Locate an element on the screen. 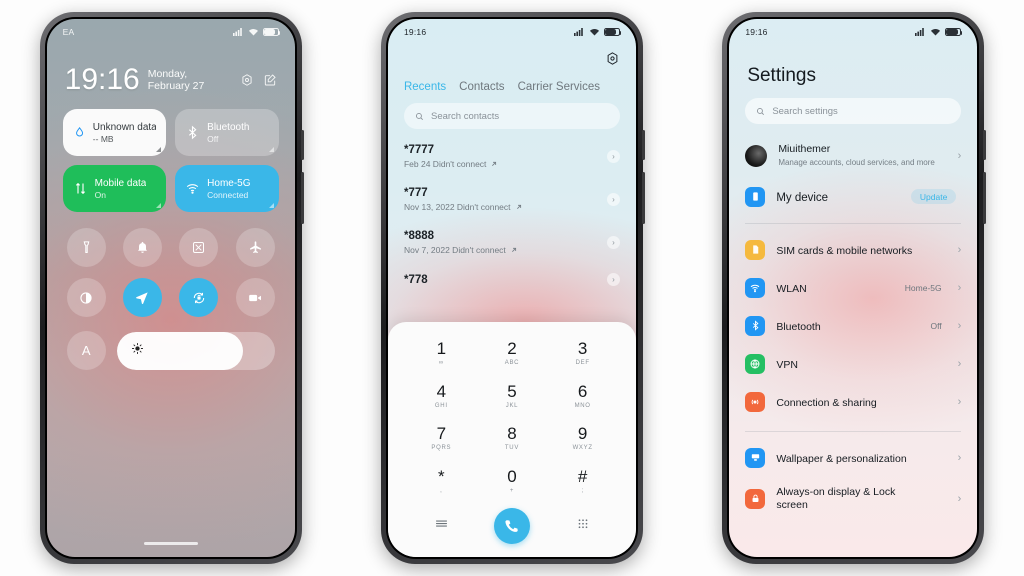 The height and width of the screenshot is (576, 1024). call-button is located at coordinates (511, 526).